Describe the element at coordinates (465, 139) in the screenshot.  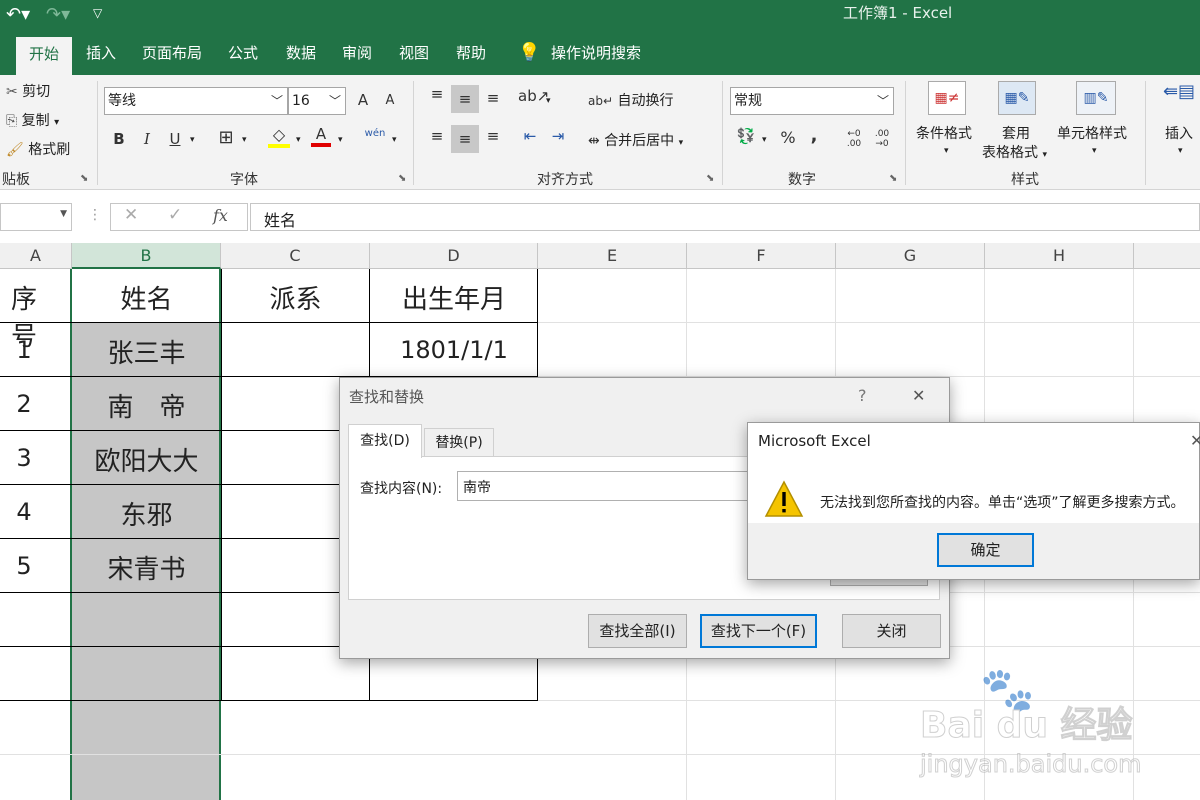
I see `align-center-icon: ≡` at that location.